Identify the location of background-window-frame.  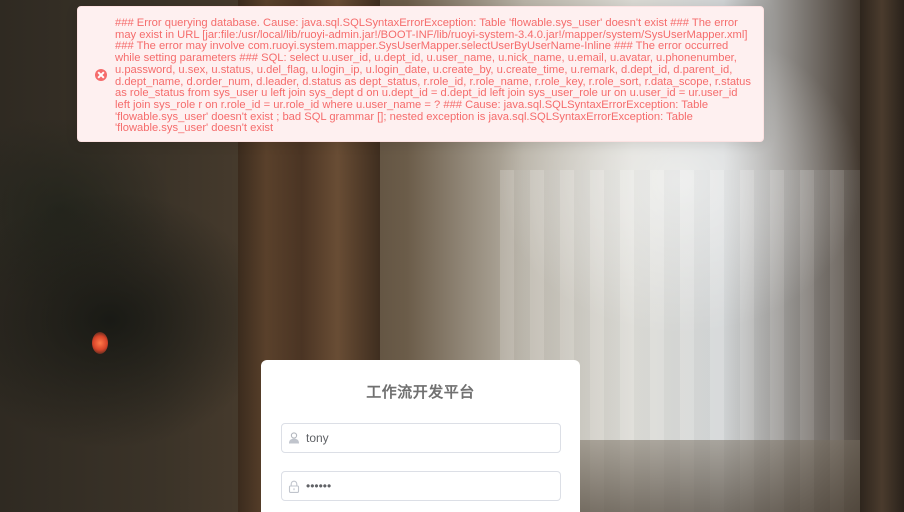
(882, 256).